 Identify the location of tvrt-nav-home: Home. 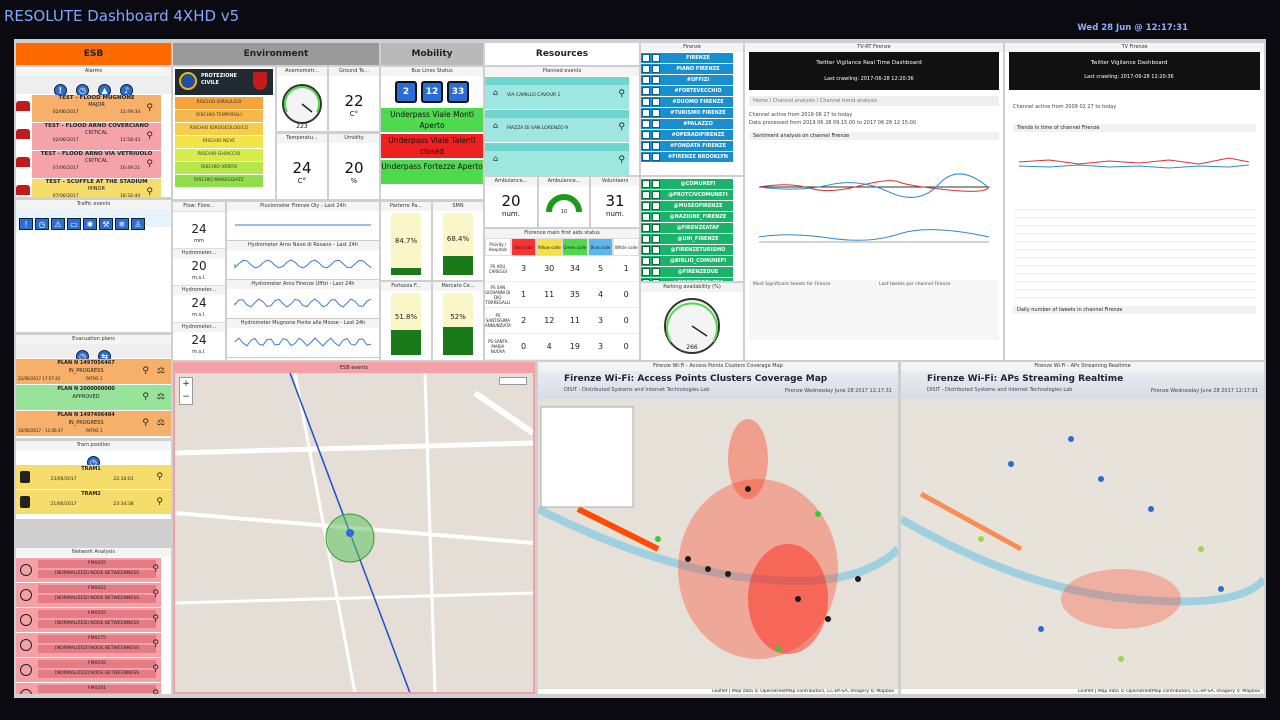
(760, 101).